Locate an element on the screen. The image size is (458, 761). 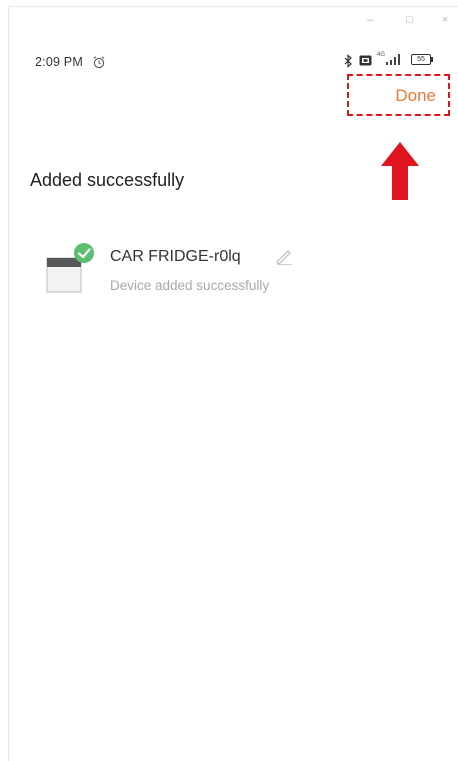
page-title: Added successfully is located at coordinates (107, 180).